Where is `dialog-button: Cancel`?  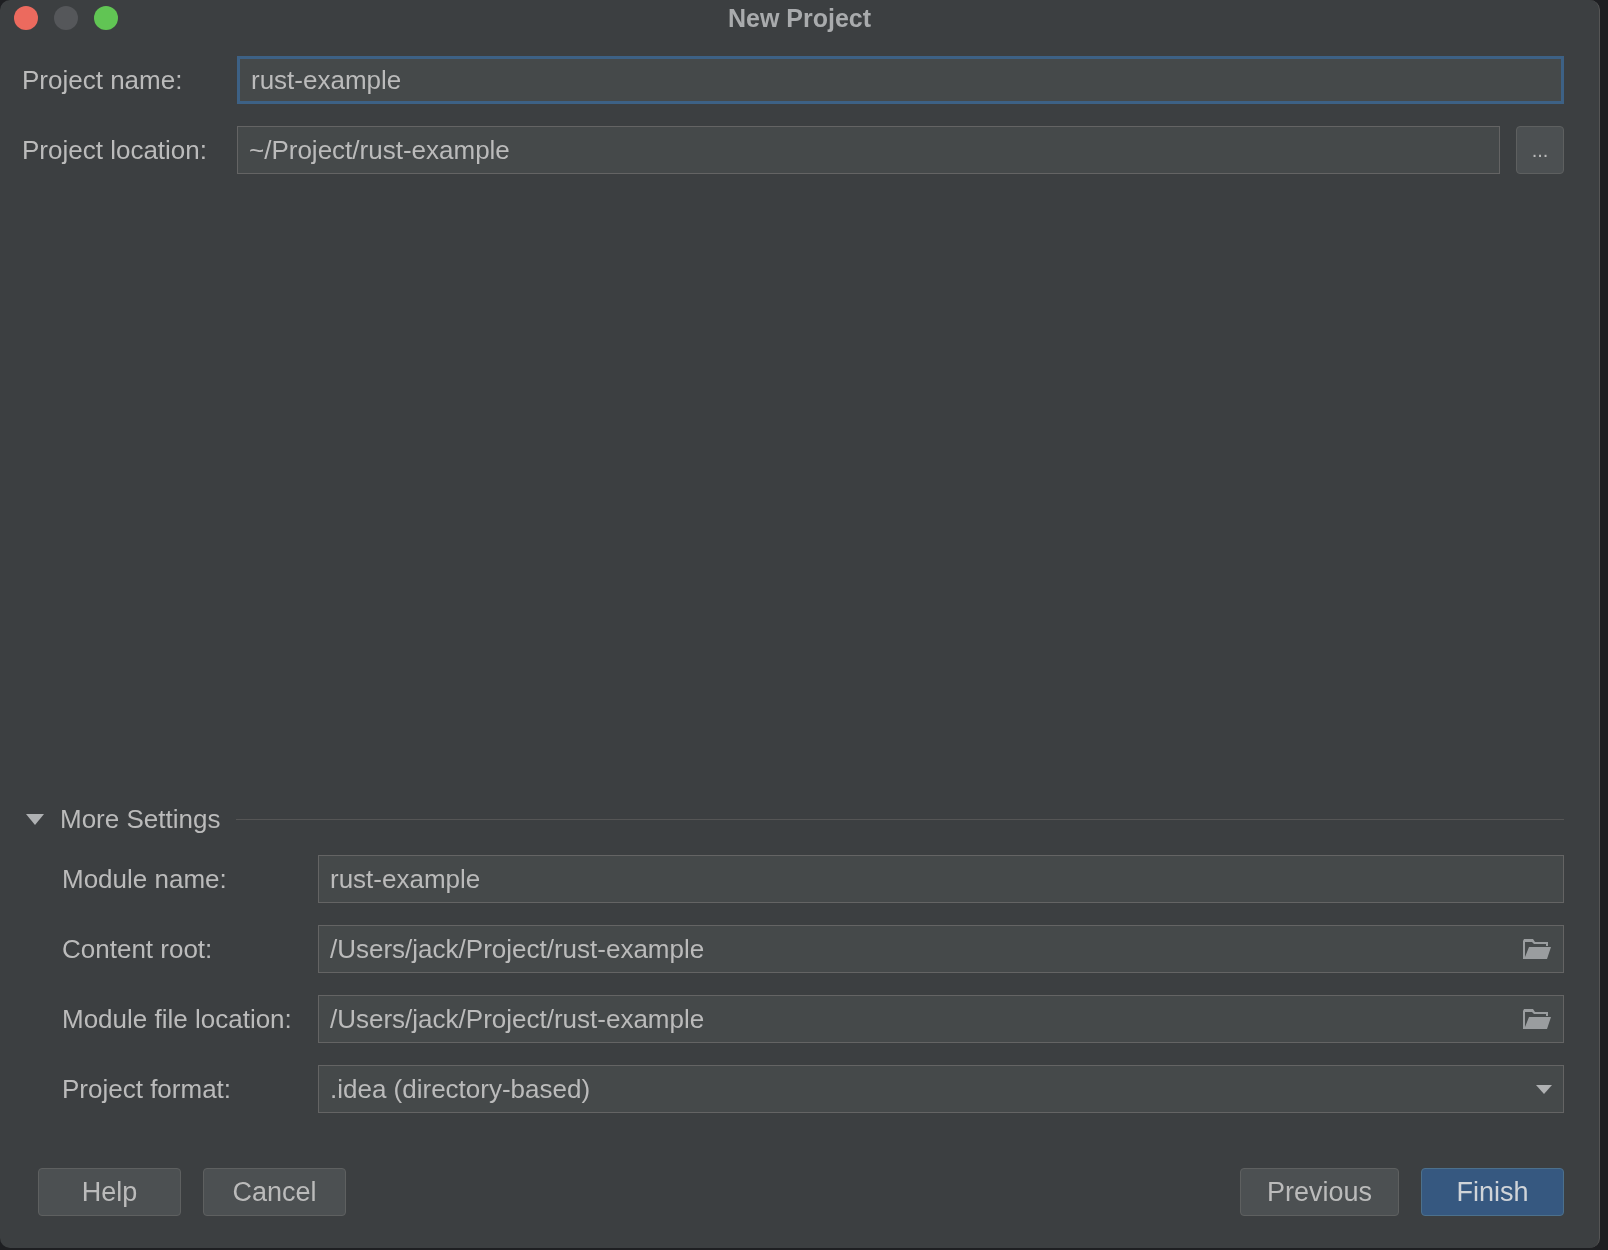
dialog-button: Cancel is located at coordinates (274, 1192).